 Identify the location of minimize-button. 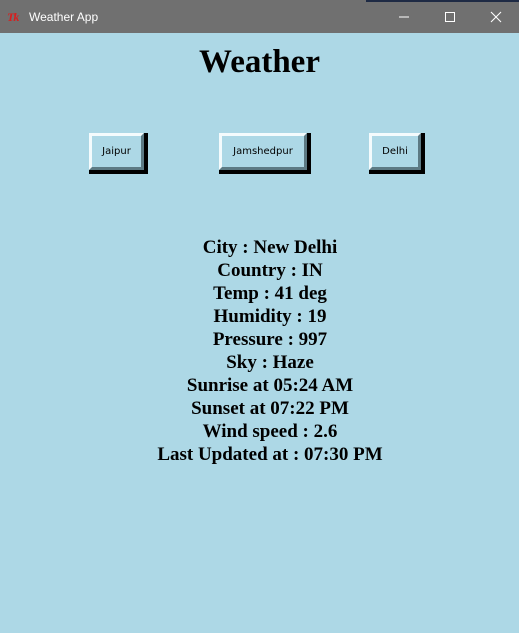
(404, 16).